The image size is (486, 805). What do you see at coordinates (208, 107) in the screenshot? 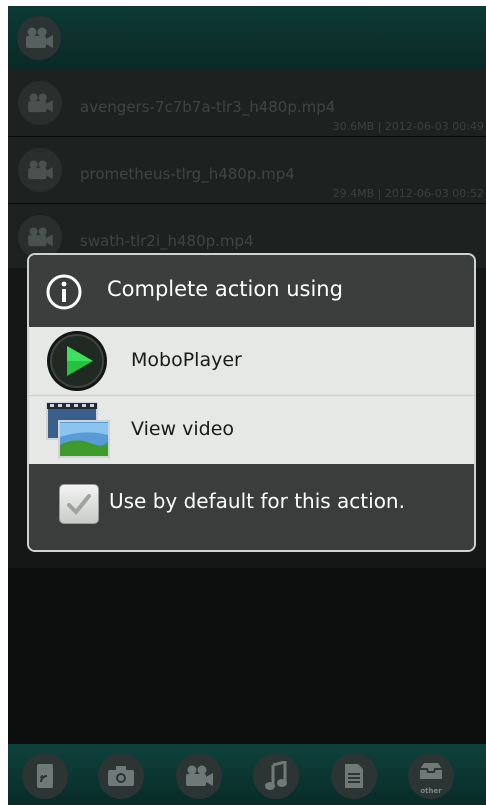
I see `file-name: avengers-7c7b7a-tlr3_h480p.mp4` at bounding box center [208, 107].